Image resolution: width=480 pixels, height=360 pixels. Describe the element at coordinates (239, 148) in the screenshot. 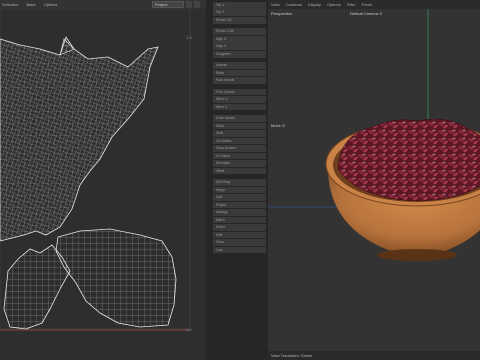

I see `tool-show-borders: Show Borders` at that location.